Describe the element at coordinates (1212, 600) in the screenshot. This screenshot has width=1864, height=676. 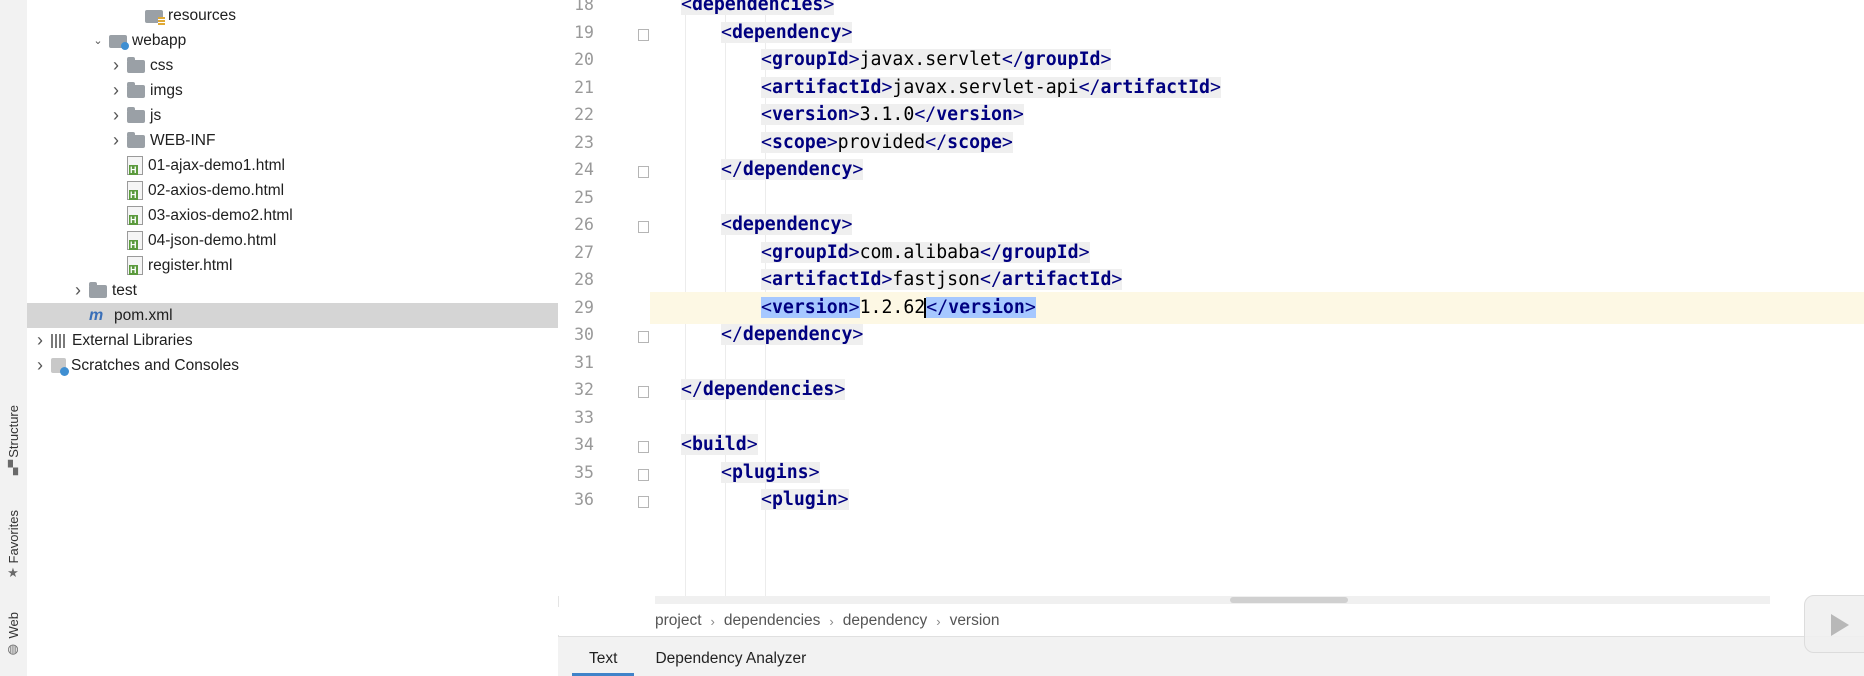
I see `horizontal-scrollbar` at that location.